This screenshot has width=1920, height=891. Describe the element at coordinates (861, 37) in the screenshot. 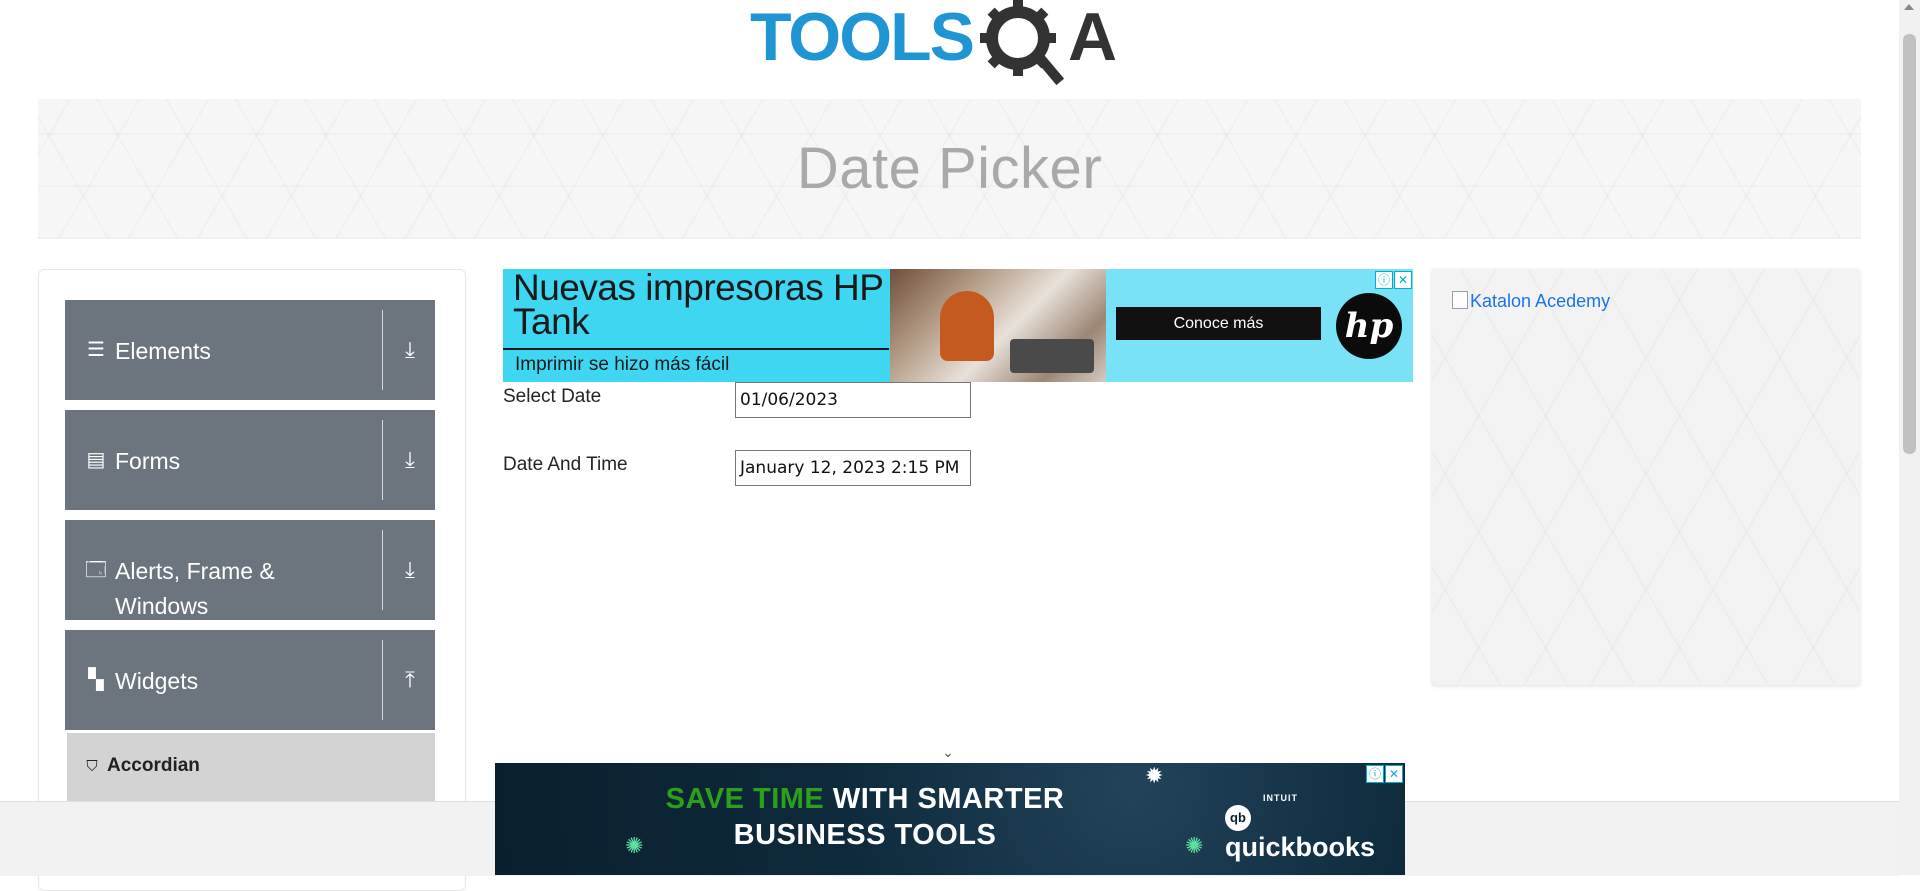

I see `svg-text: TOOLS` at that location.